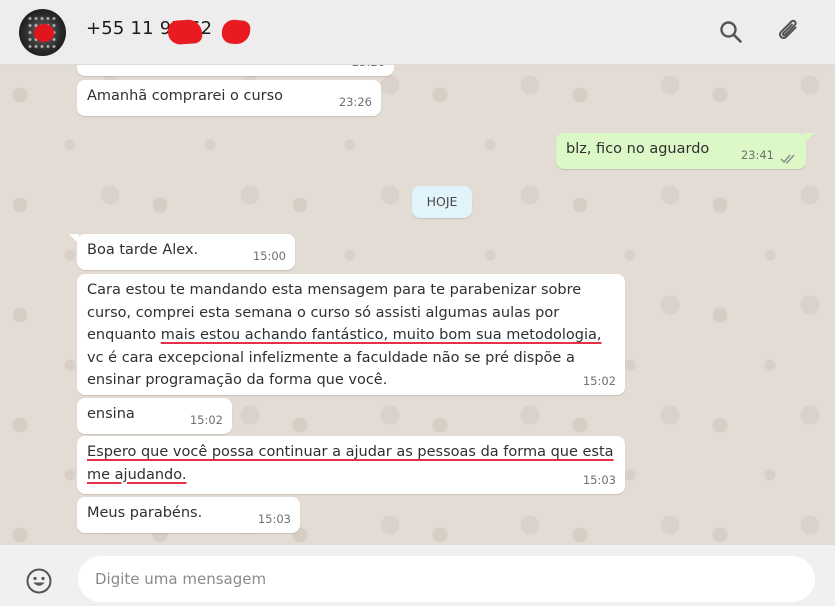 Image resolution: width=835 pixels, height=606 pixels. Describe the element at coordinates (143, 250) in the screenshot. I see `message-text: Boa tarde Alex.` at that location.